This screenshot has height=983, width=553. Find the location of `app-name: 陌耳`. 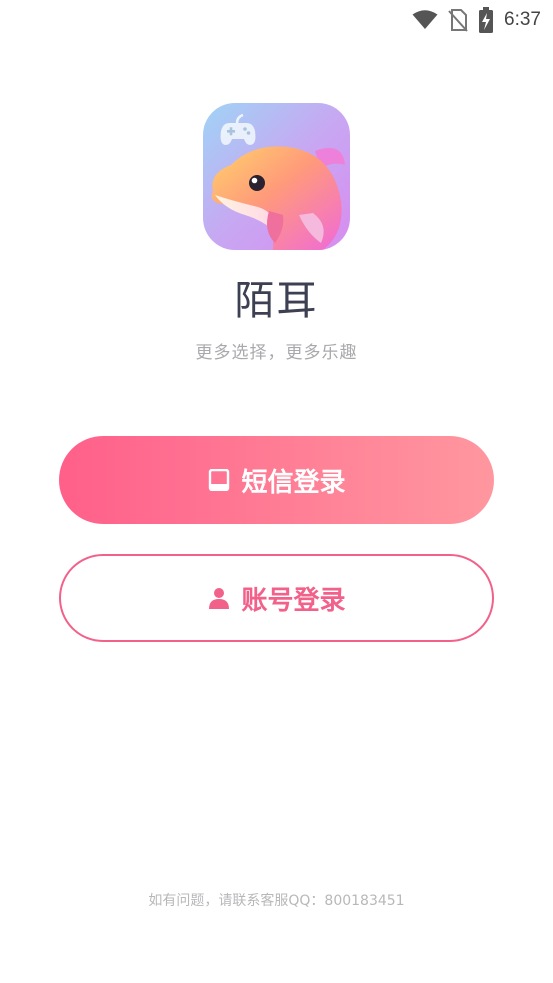

app-name: 陌耳 is located at coordinates (276, 301).